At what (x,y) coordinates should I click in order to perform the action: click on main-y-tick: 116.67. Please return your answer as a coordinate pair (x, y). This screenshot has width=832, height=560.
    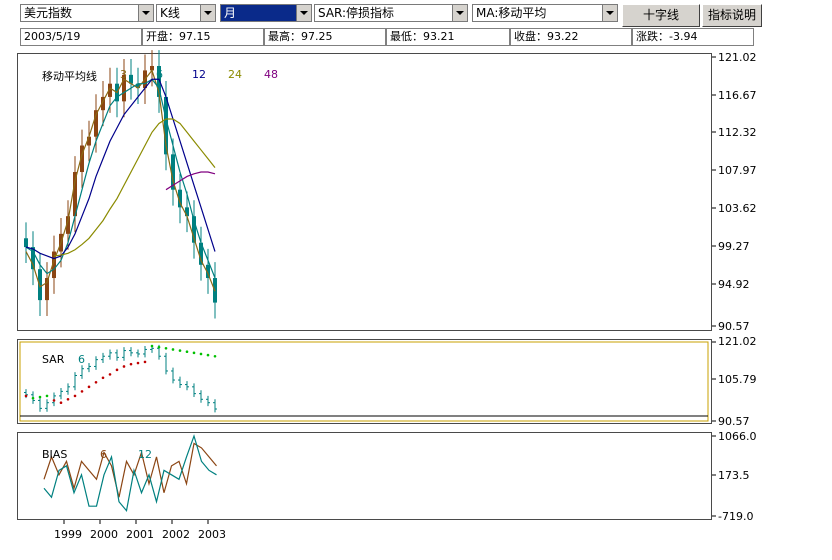
    Looking at the image, I should click on (737, 95).